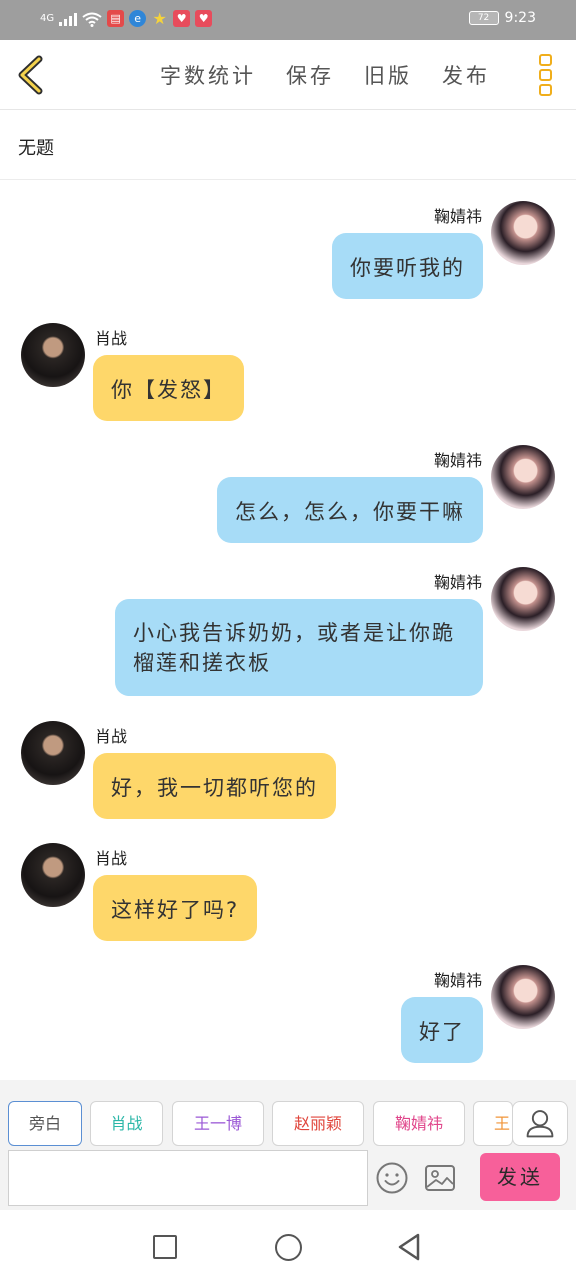  I want to click on word-count-button: 字数统计, so click(208, 75).